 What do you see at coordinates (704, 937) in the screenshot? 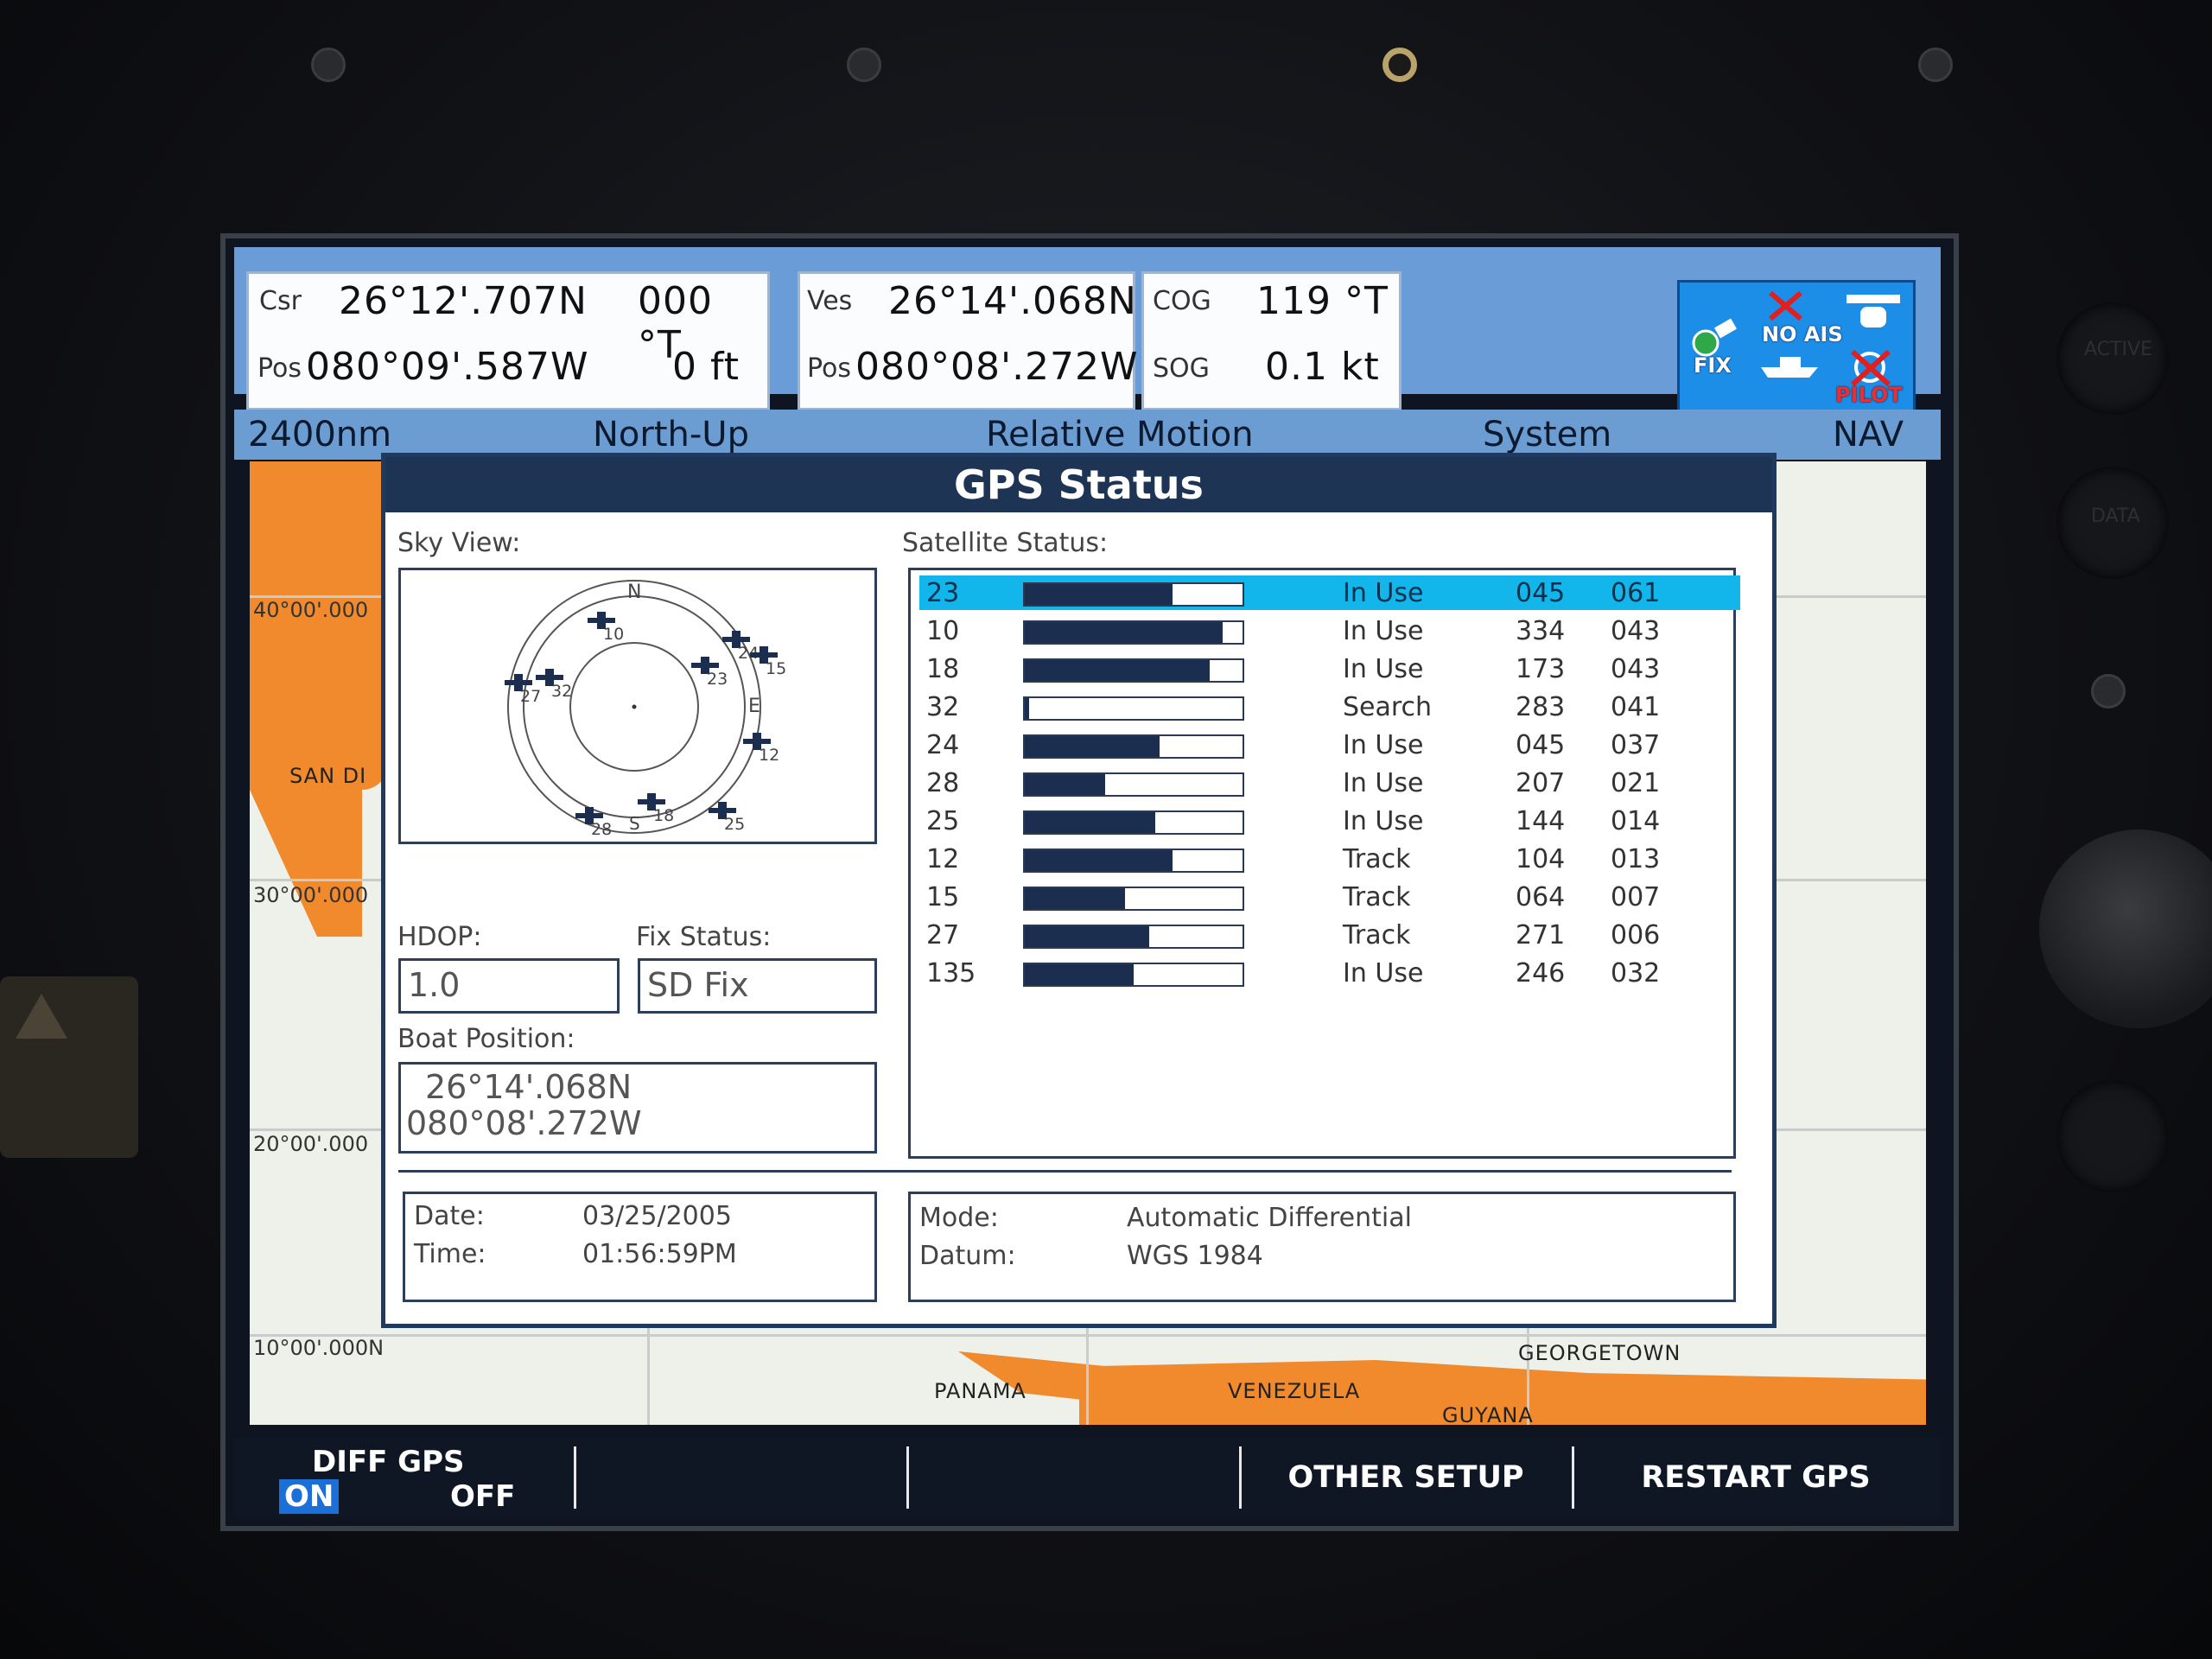
I see `fix-status-label: Fix Status:` at bounding box center [704, 937].